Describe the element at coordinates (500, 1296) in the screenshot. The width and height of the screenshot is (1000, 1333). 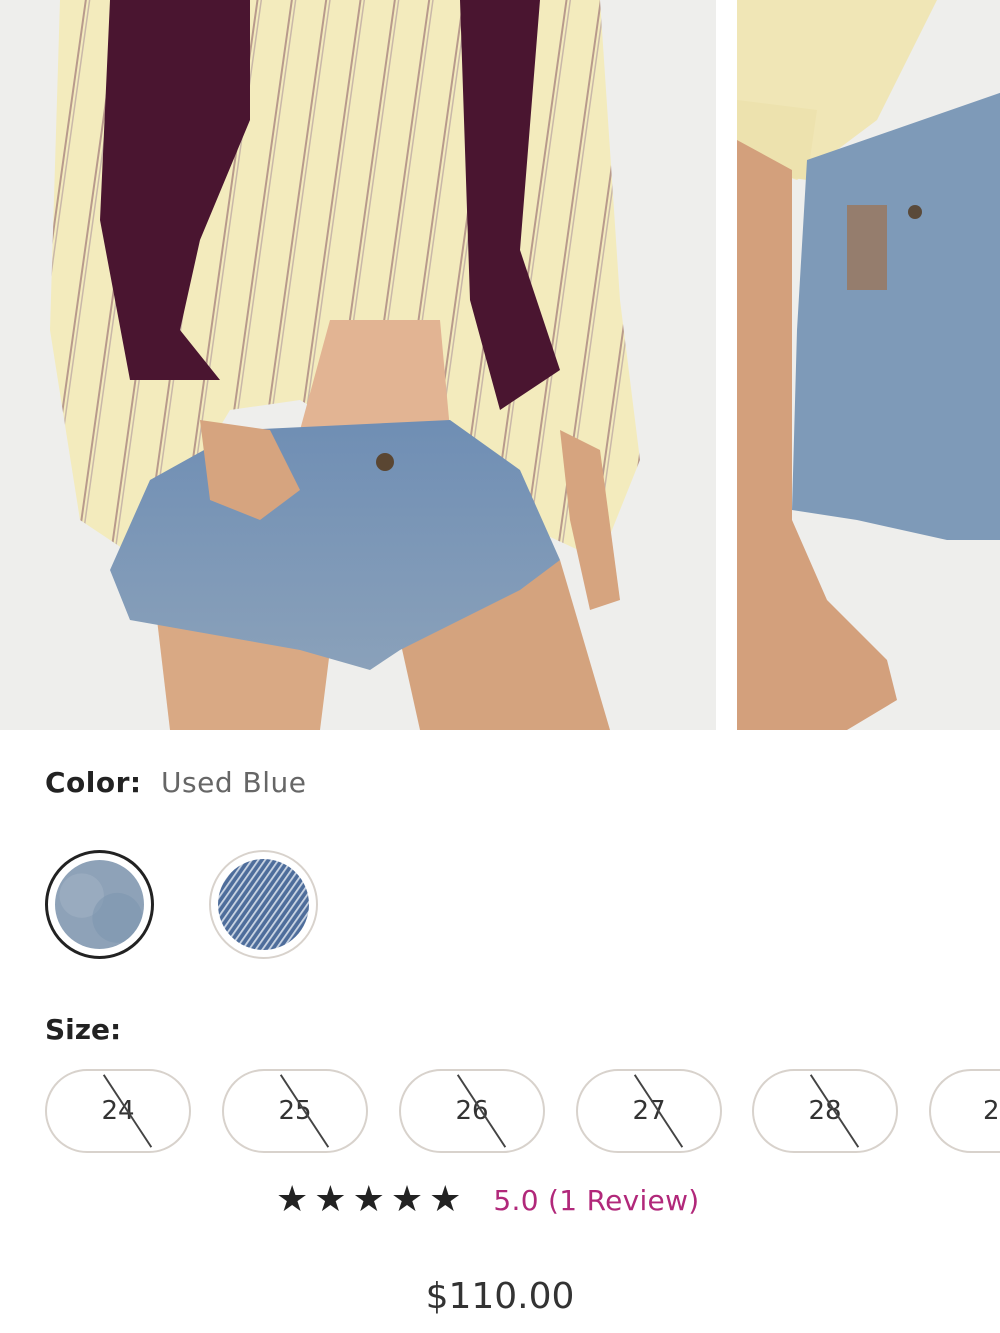
I see `product-price: $110.00` at that location.